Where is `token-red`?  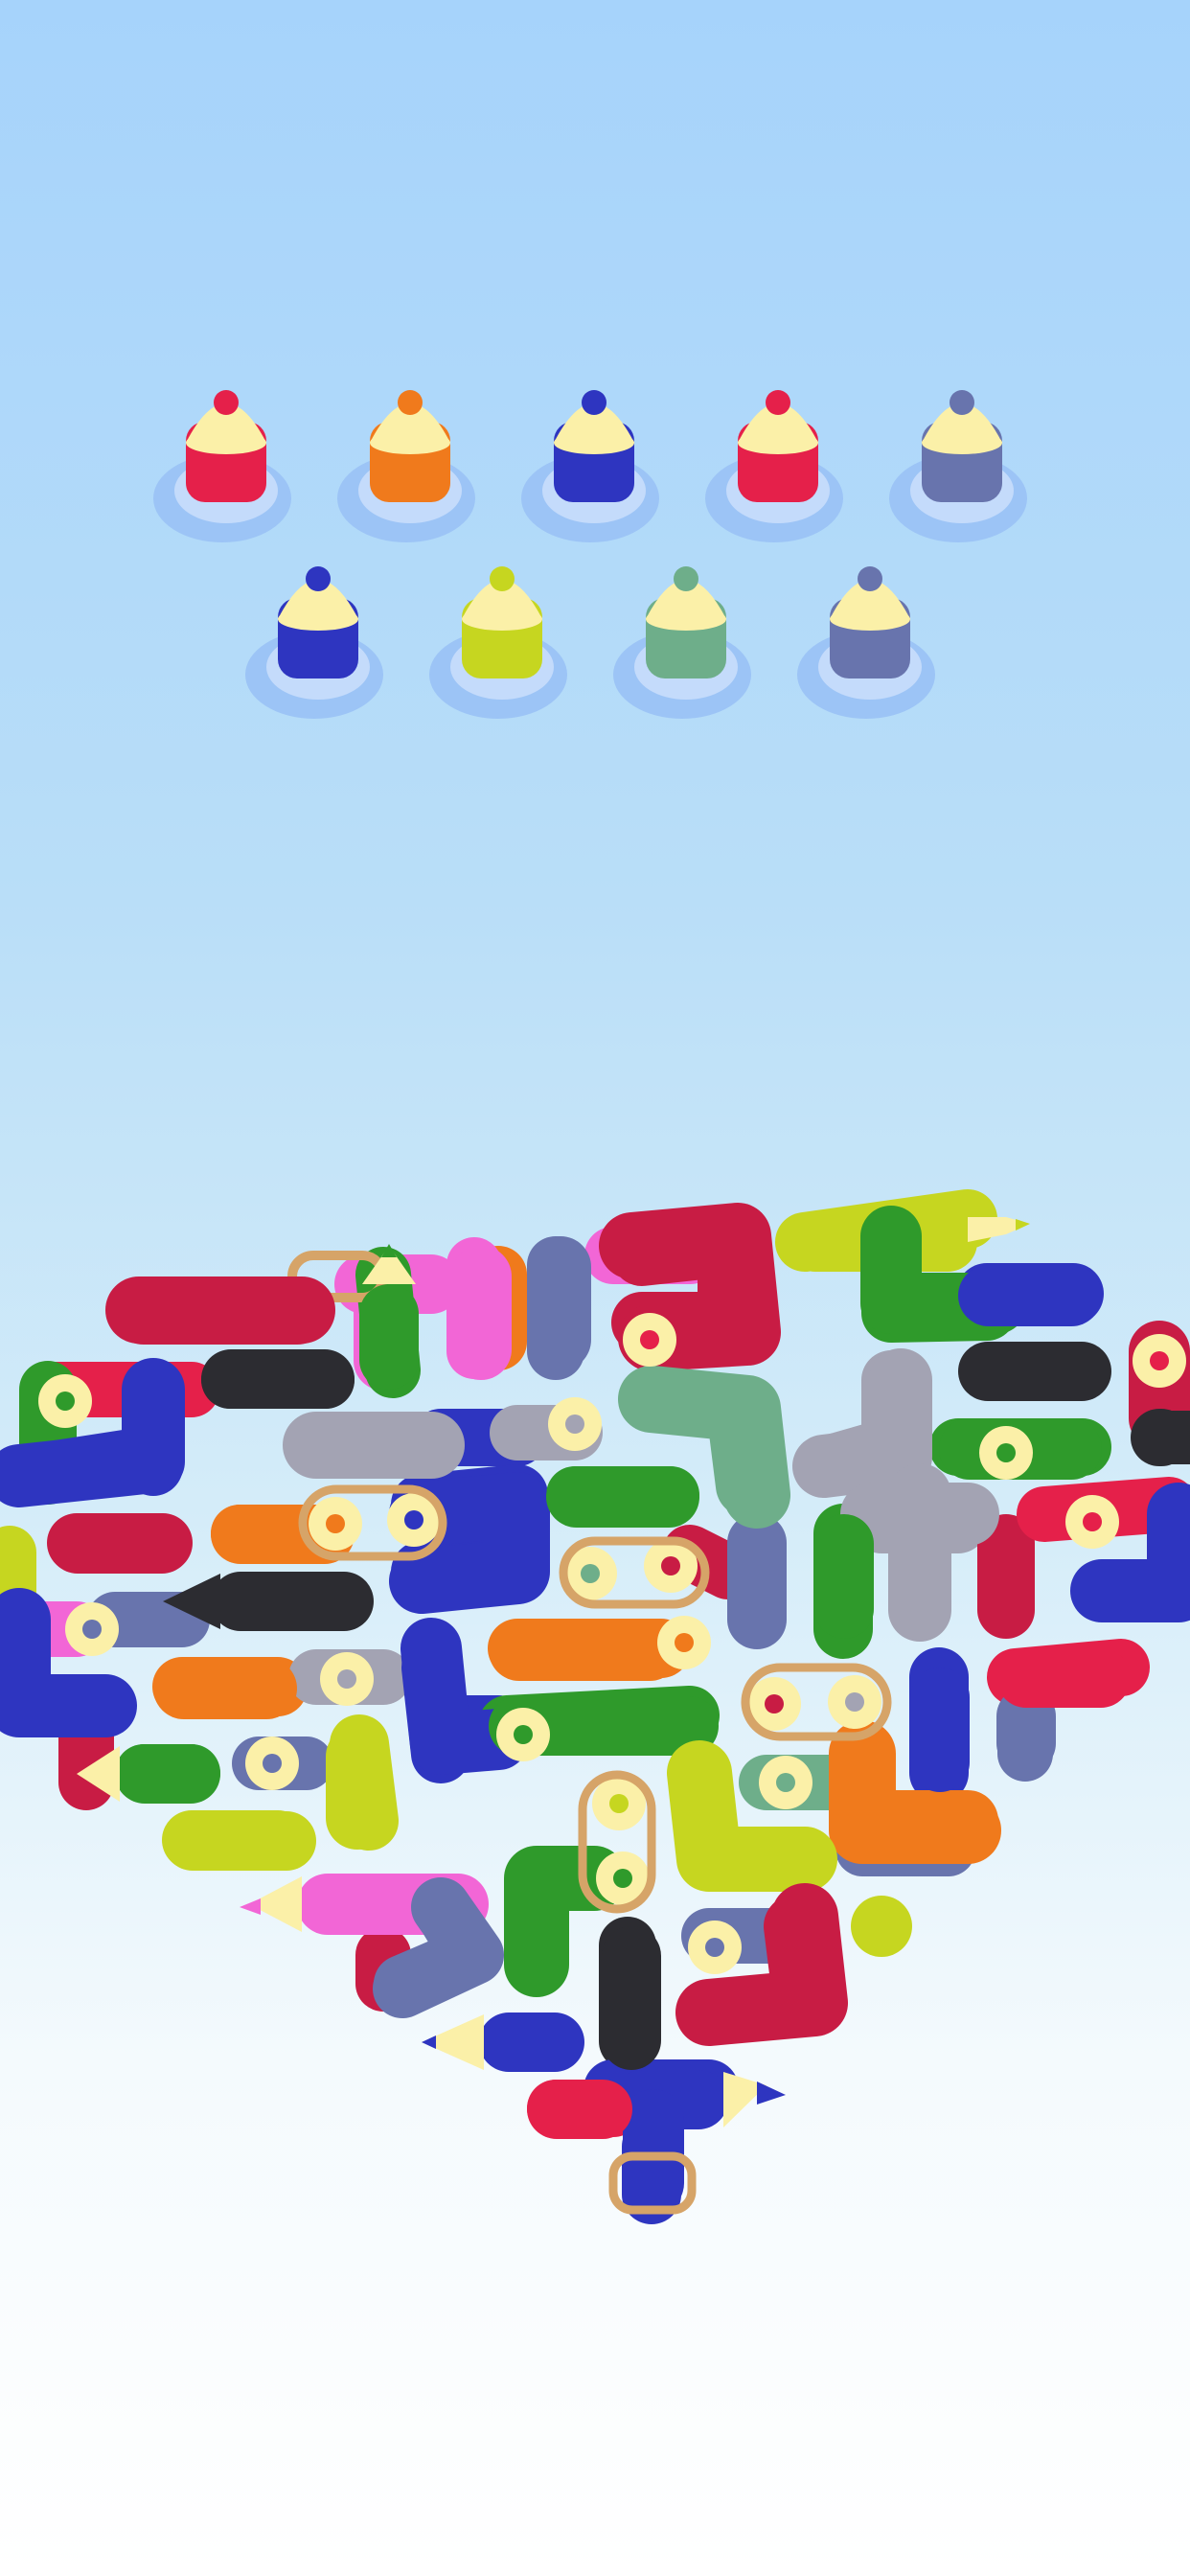
token-red is located at coordinates (650, 1340).